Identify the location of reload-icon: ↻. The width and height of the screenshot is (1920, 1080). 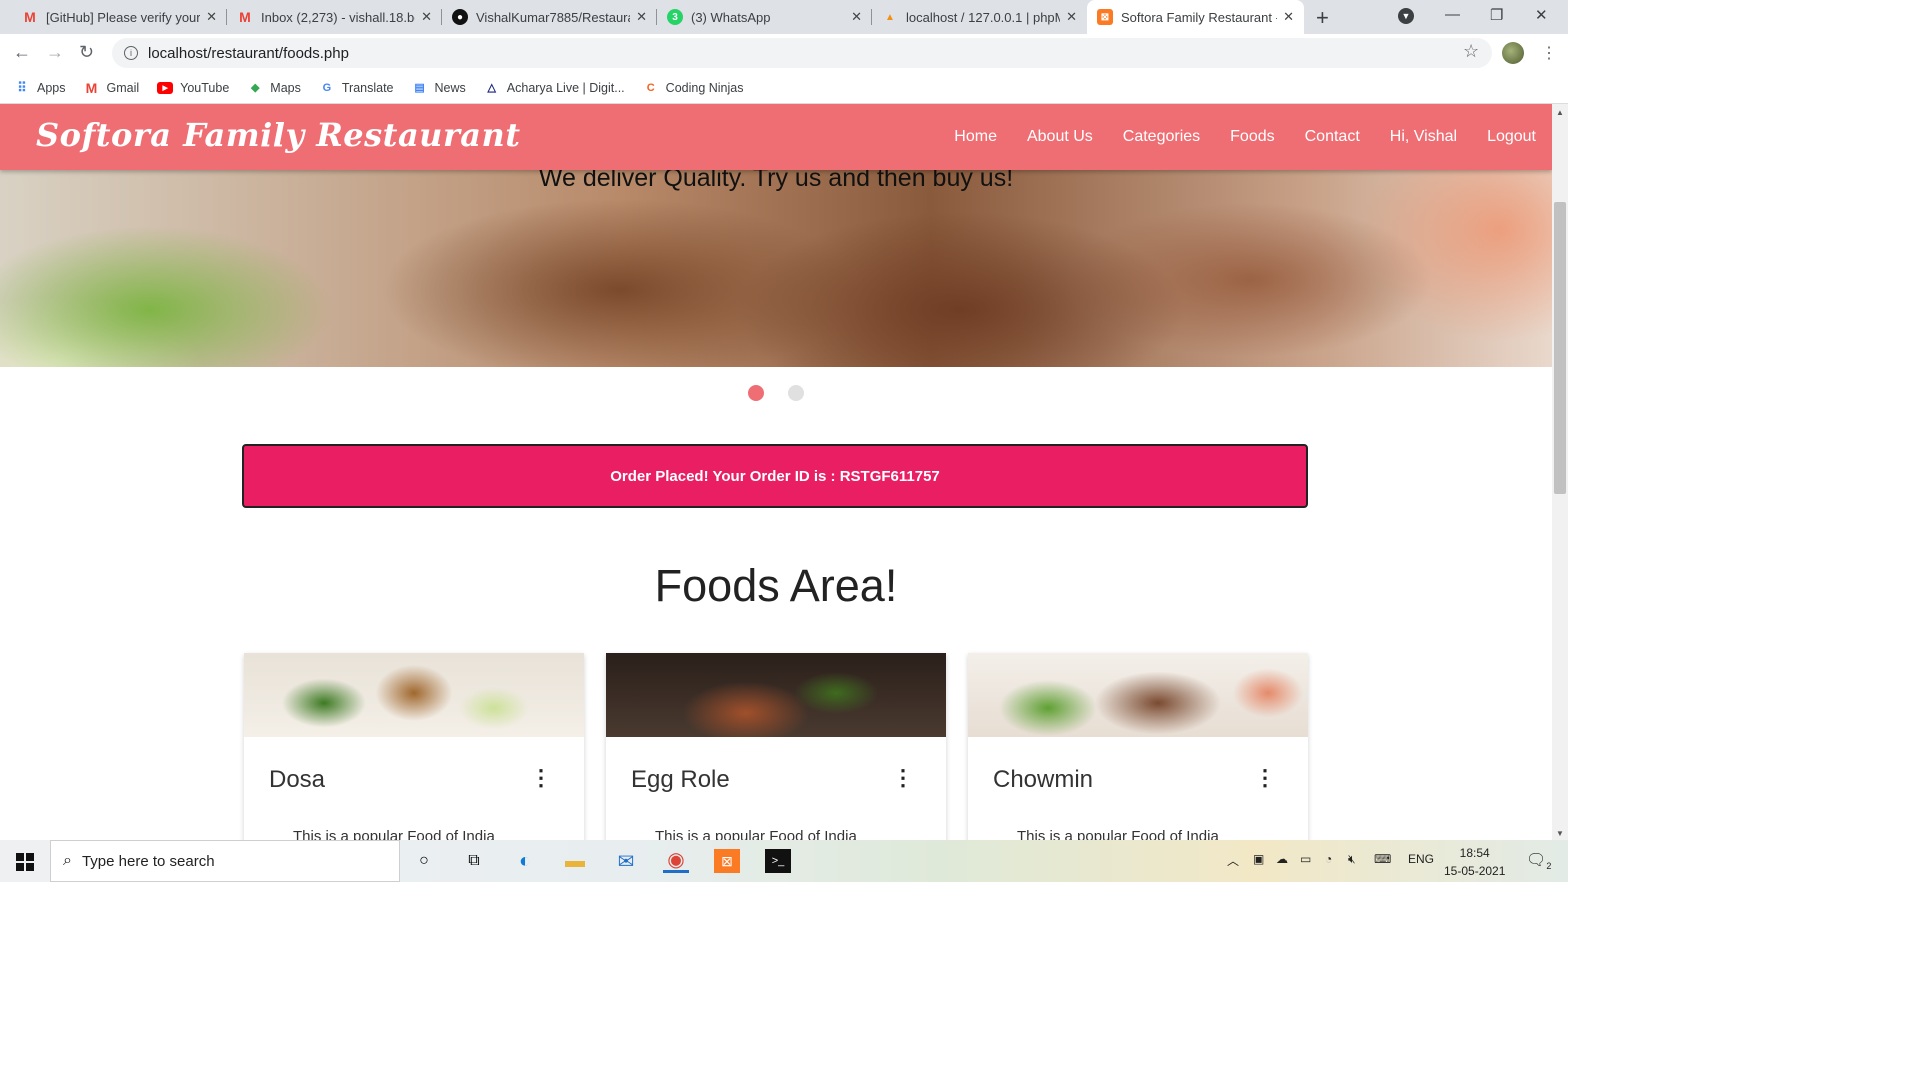
(86, 52).